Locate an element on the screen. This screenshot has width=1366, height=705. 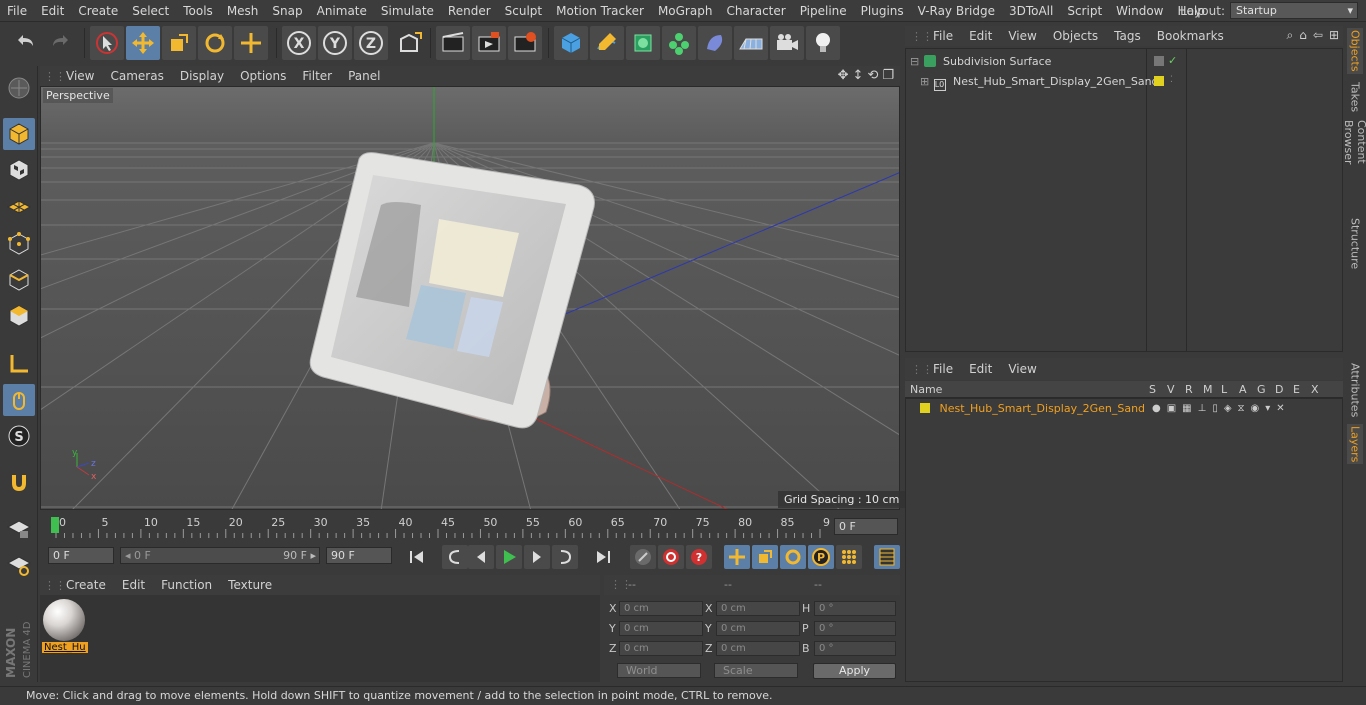
material-menu-edit: Edit is located at coordinates (133, 585).